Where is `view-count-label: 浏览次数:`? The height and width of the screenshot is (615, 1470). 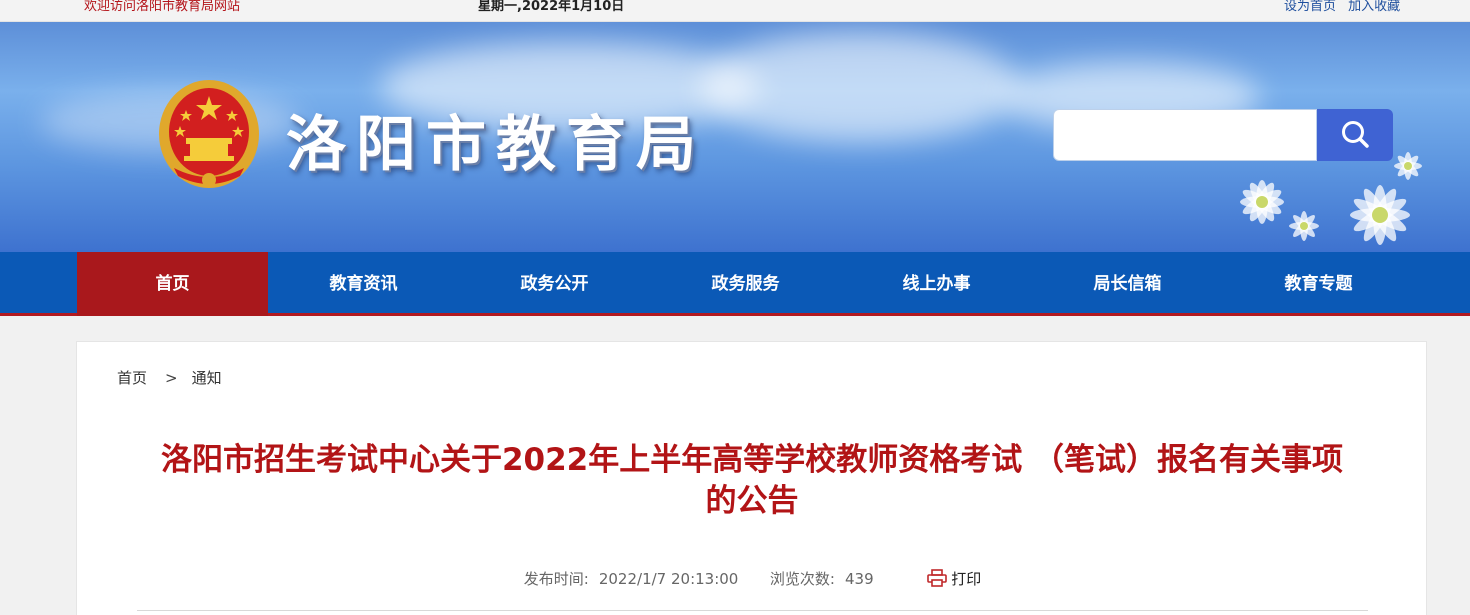
view-count-label: 浏览次数: is located at coordinates (802, 579).